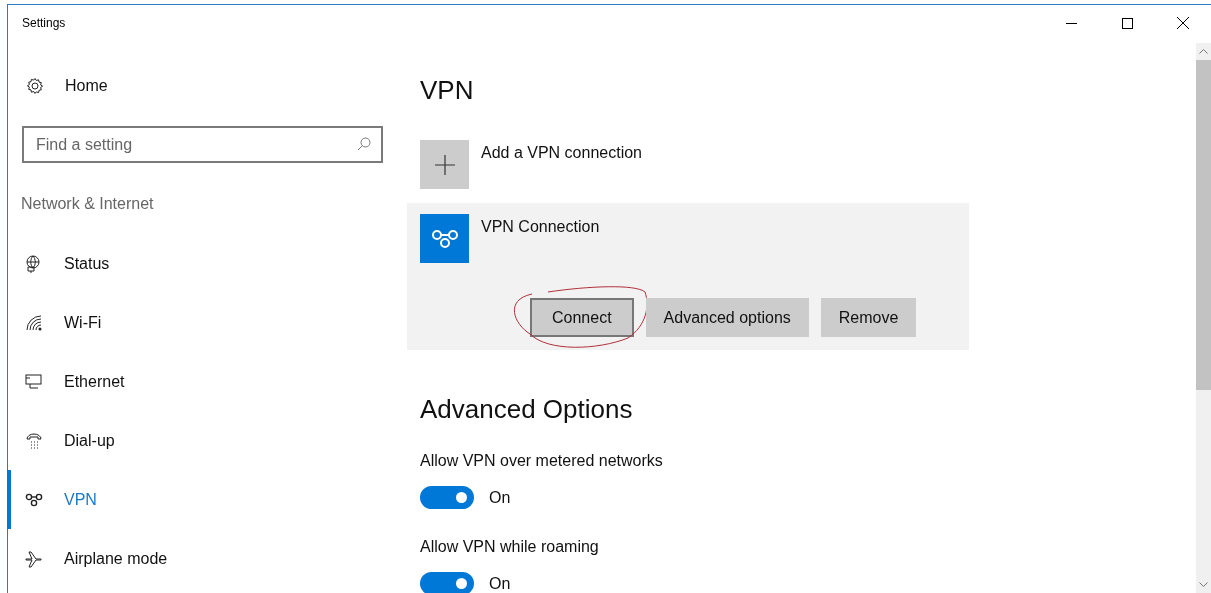 This screenshot has height=593, width=1211. Describe the element at coordinates (35, 86) in the screenshot. I see `gear-icon` at that location.